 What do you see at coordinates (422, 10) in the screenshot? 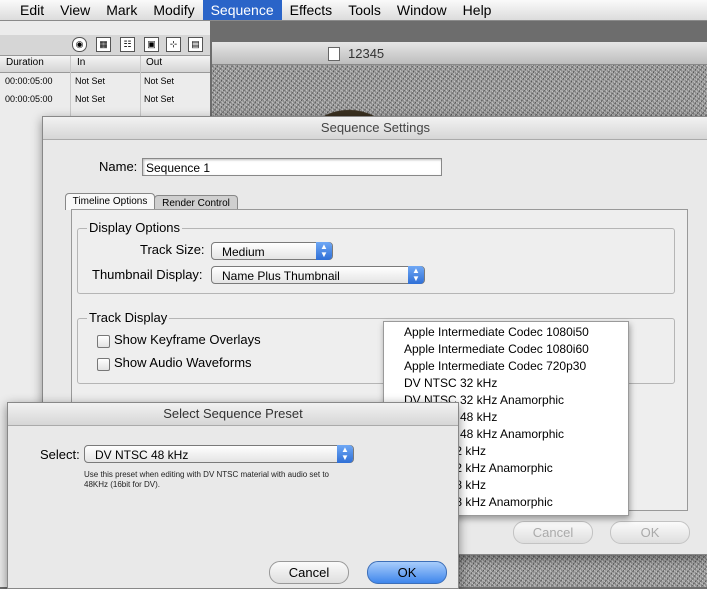
I see `menu-window: Window` at bounding box center [422, 10].